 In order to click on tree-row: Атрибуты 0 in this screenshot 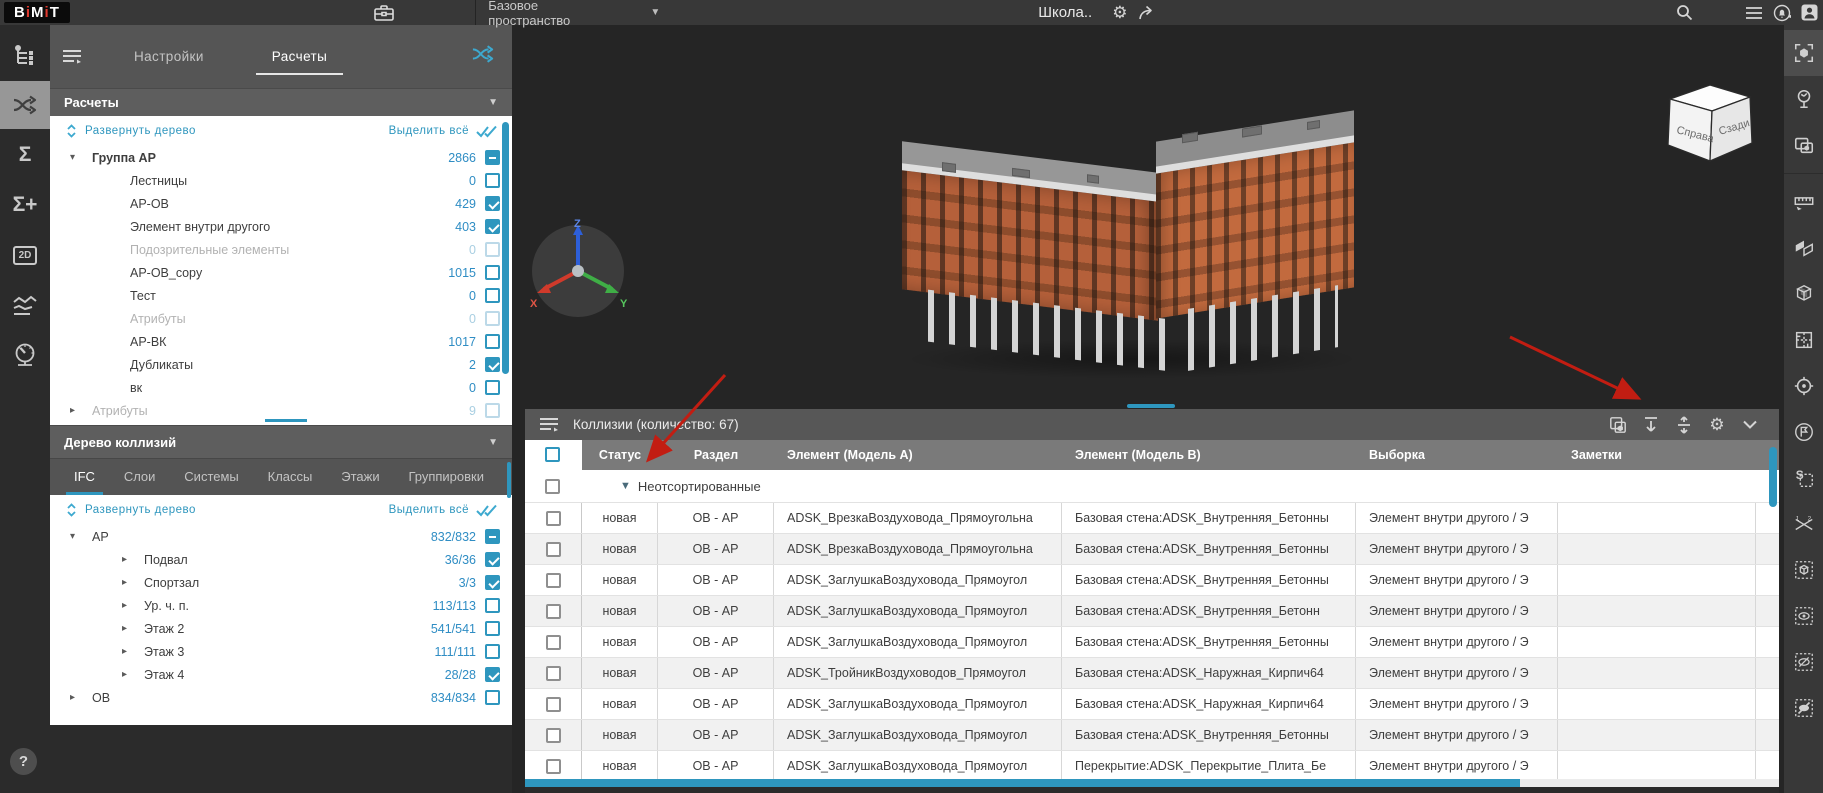, I will do `click(281, 318)`.